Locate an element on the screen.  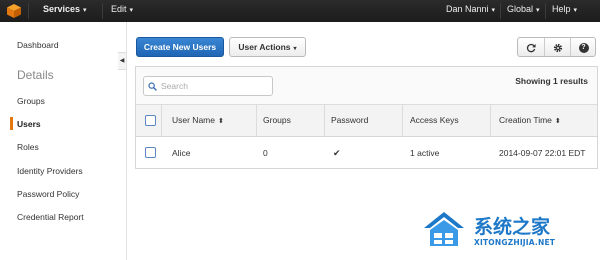
column-header-creation-time: Creation Time ⬍ is located at coordinates (530, 120).